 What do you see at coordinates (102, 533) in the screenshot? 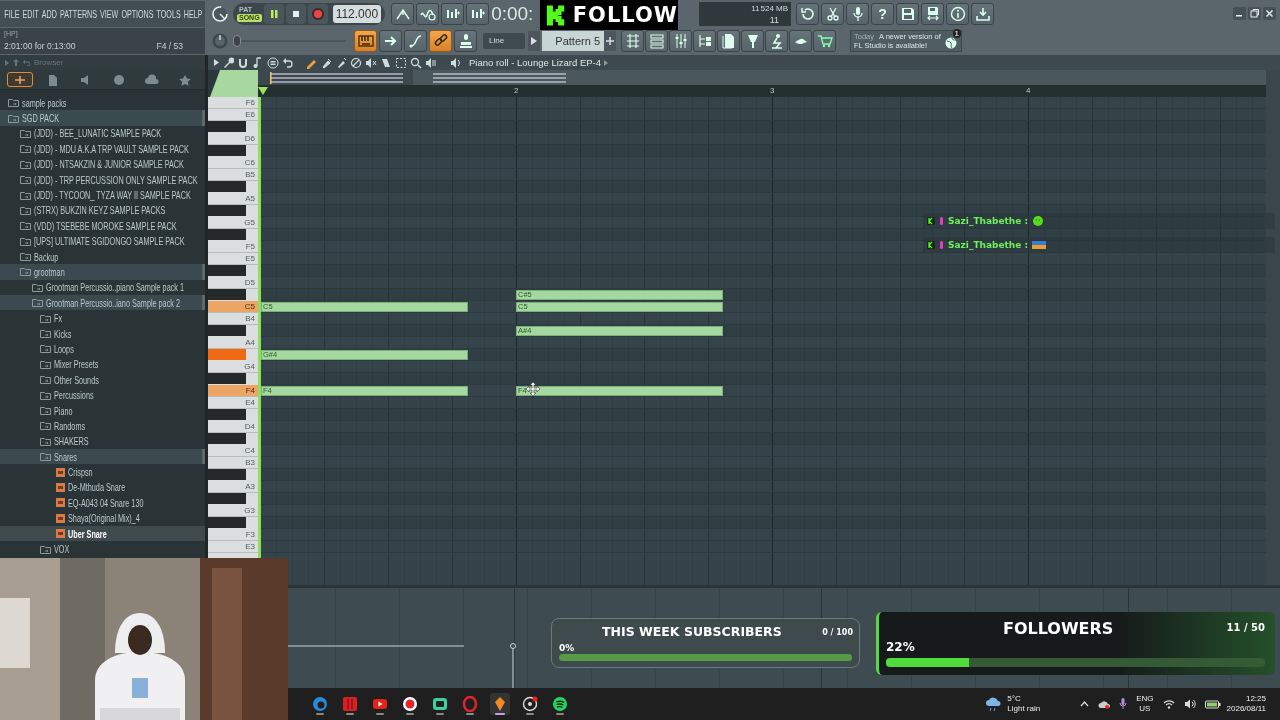
I see `tree-item: Uber Snare` at bounding box center [102, 533].